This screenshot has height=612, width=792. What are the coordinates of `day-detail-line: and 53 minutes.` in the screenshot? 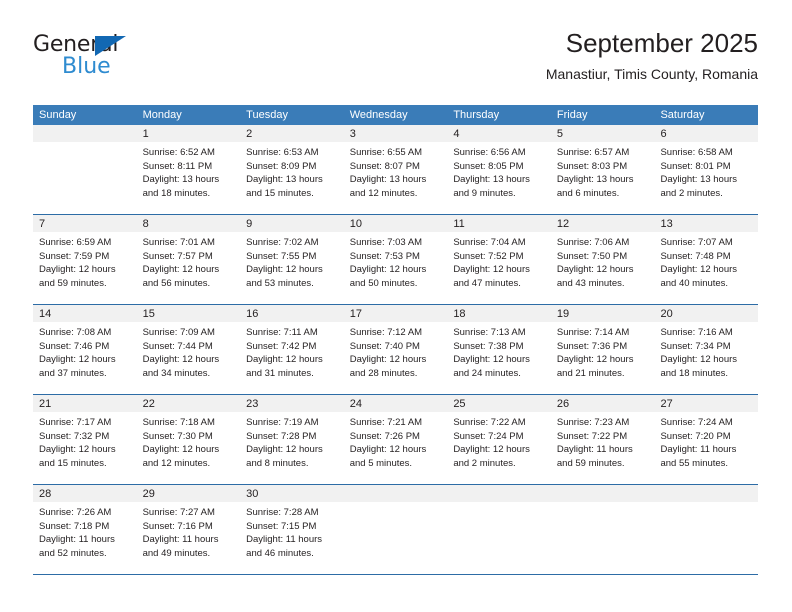 It's located at (280, 283).